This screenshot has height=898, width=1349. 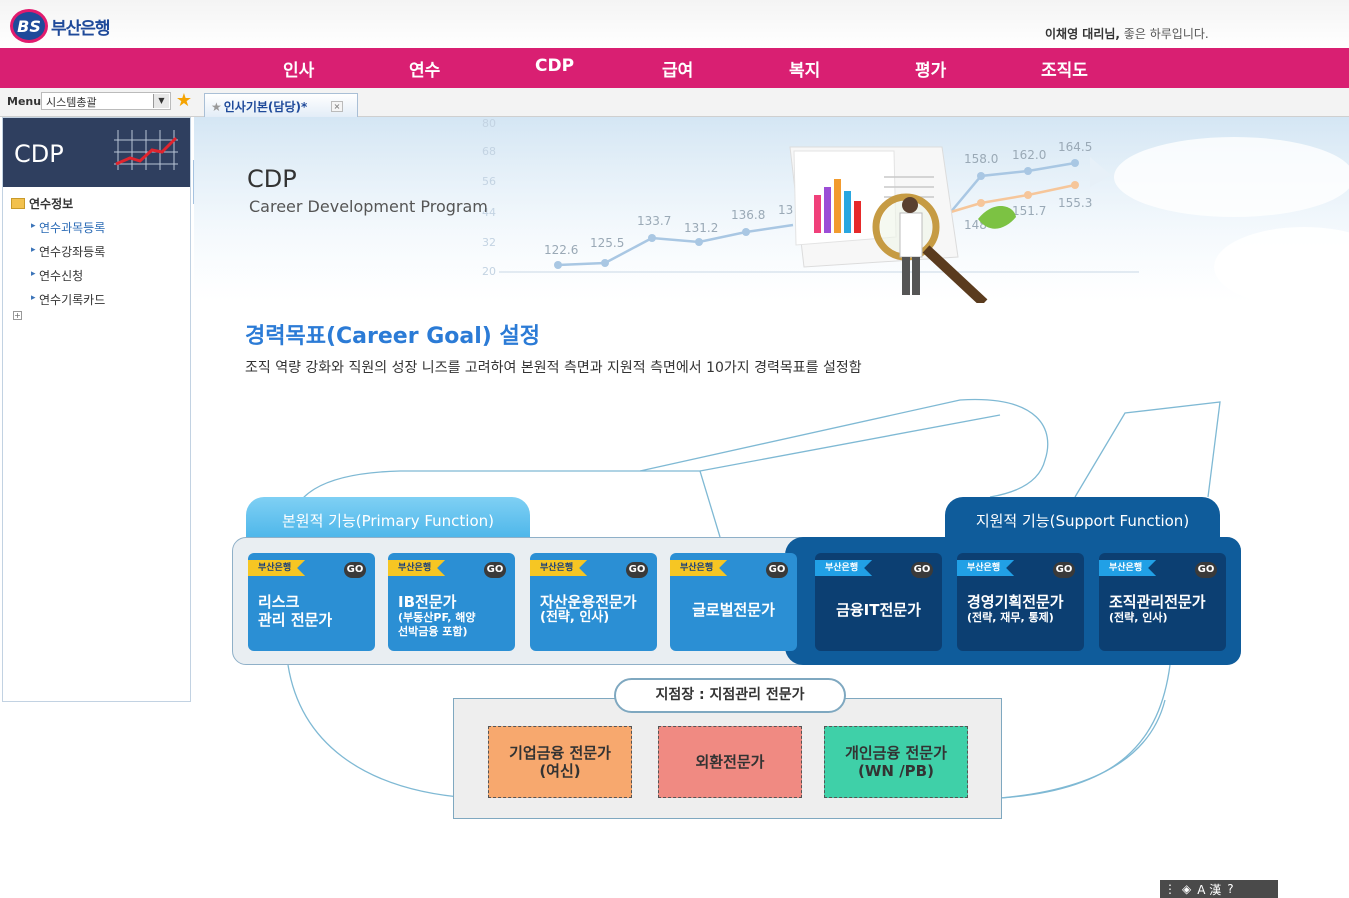 I want to click on user-name: 이채영 대리님,, so click(x=1082, y=34).